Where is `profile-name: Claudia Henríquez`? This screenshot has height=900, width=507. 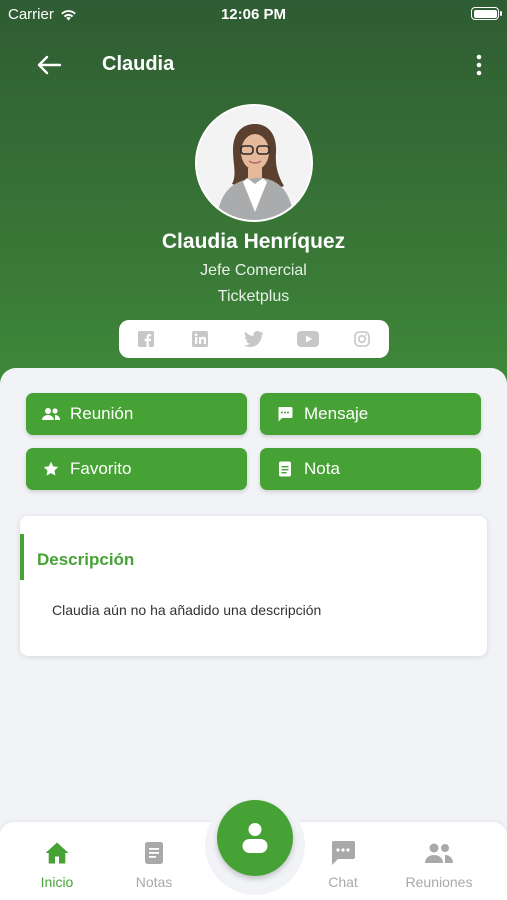
profile-name: Claudia Henríquez is located at coordinates (253, 241).